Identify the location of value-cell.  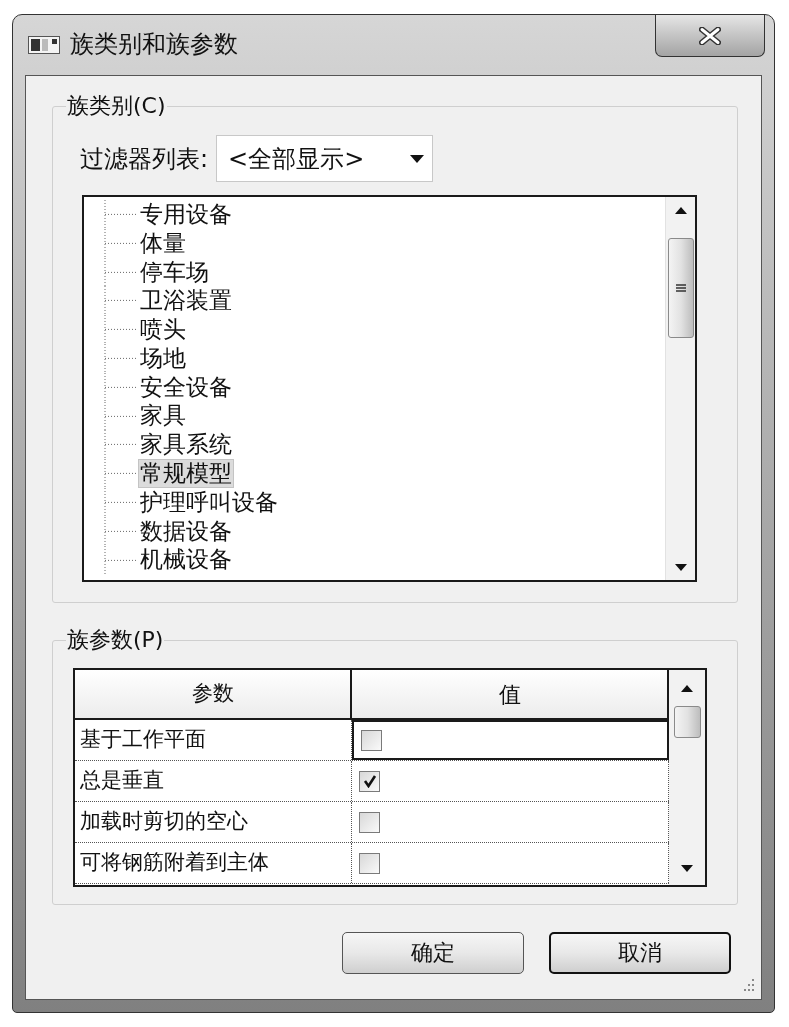
(510, 740).